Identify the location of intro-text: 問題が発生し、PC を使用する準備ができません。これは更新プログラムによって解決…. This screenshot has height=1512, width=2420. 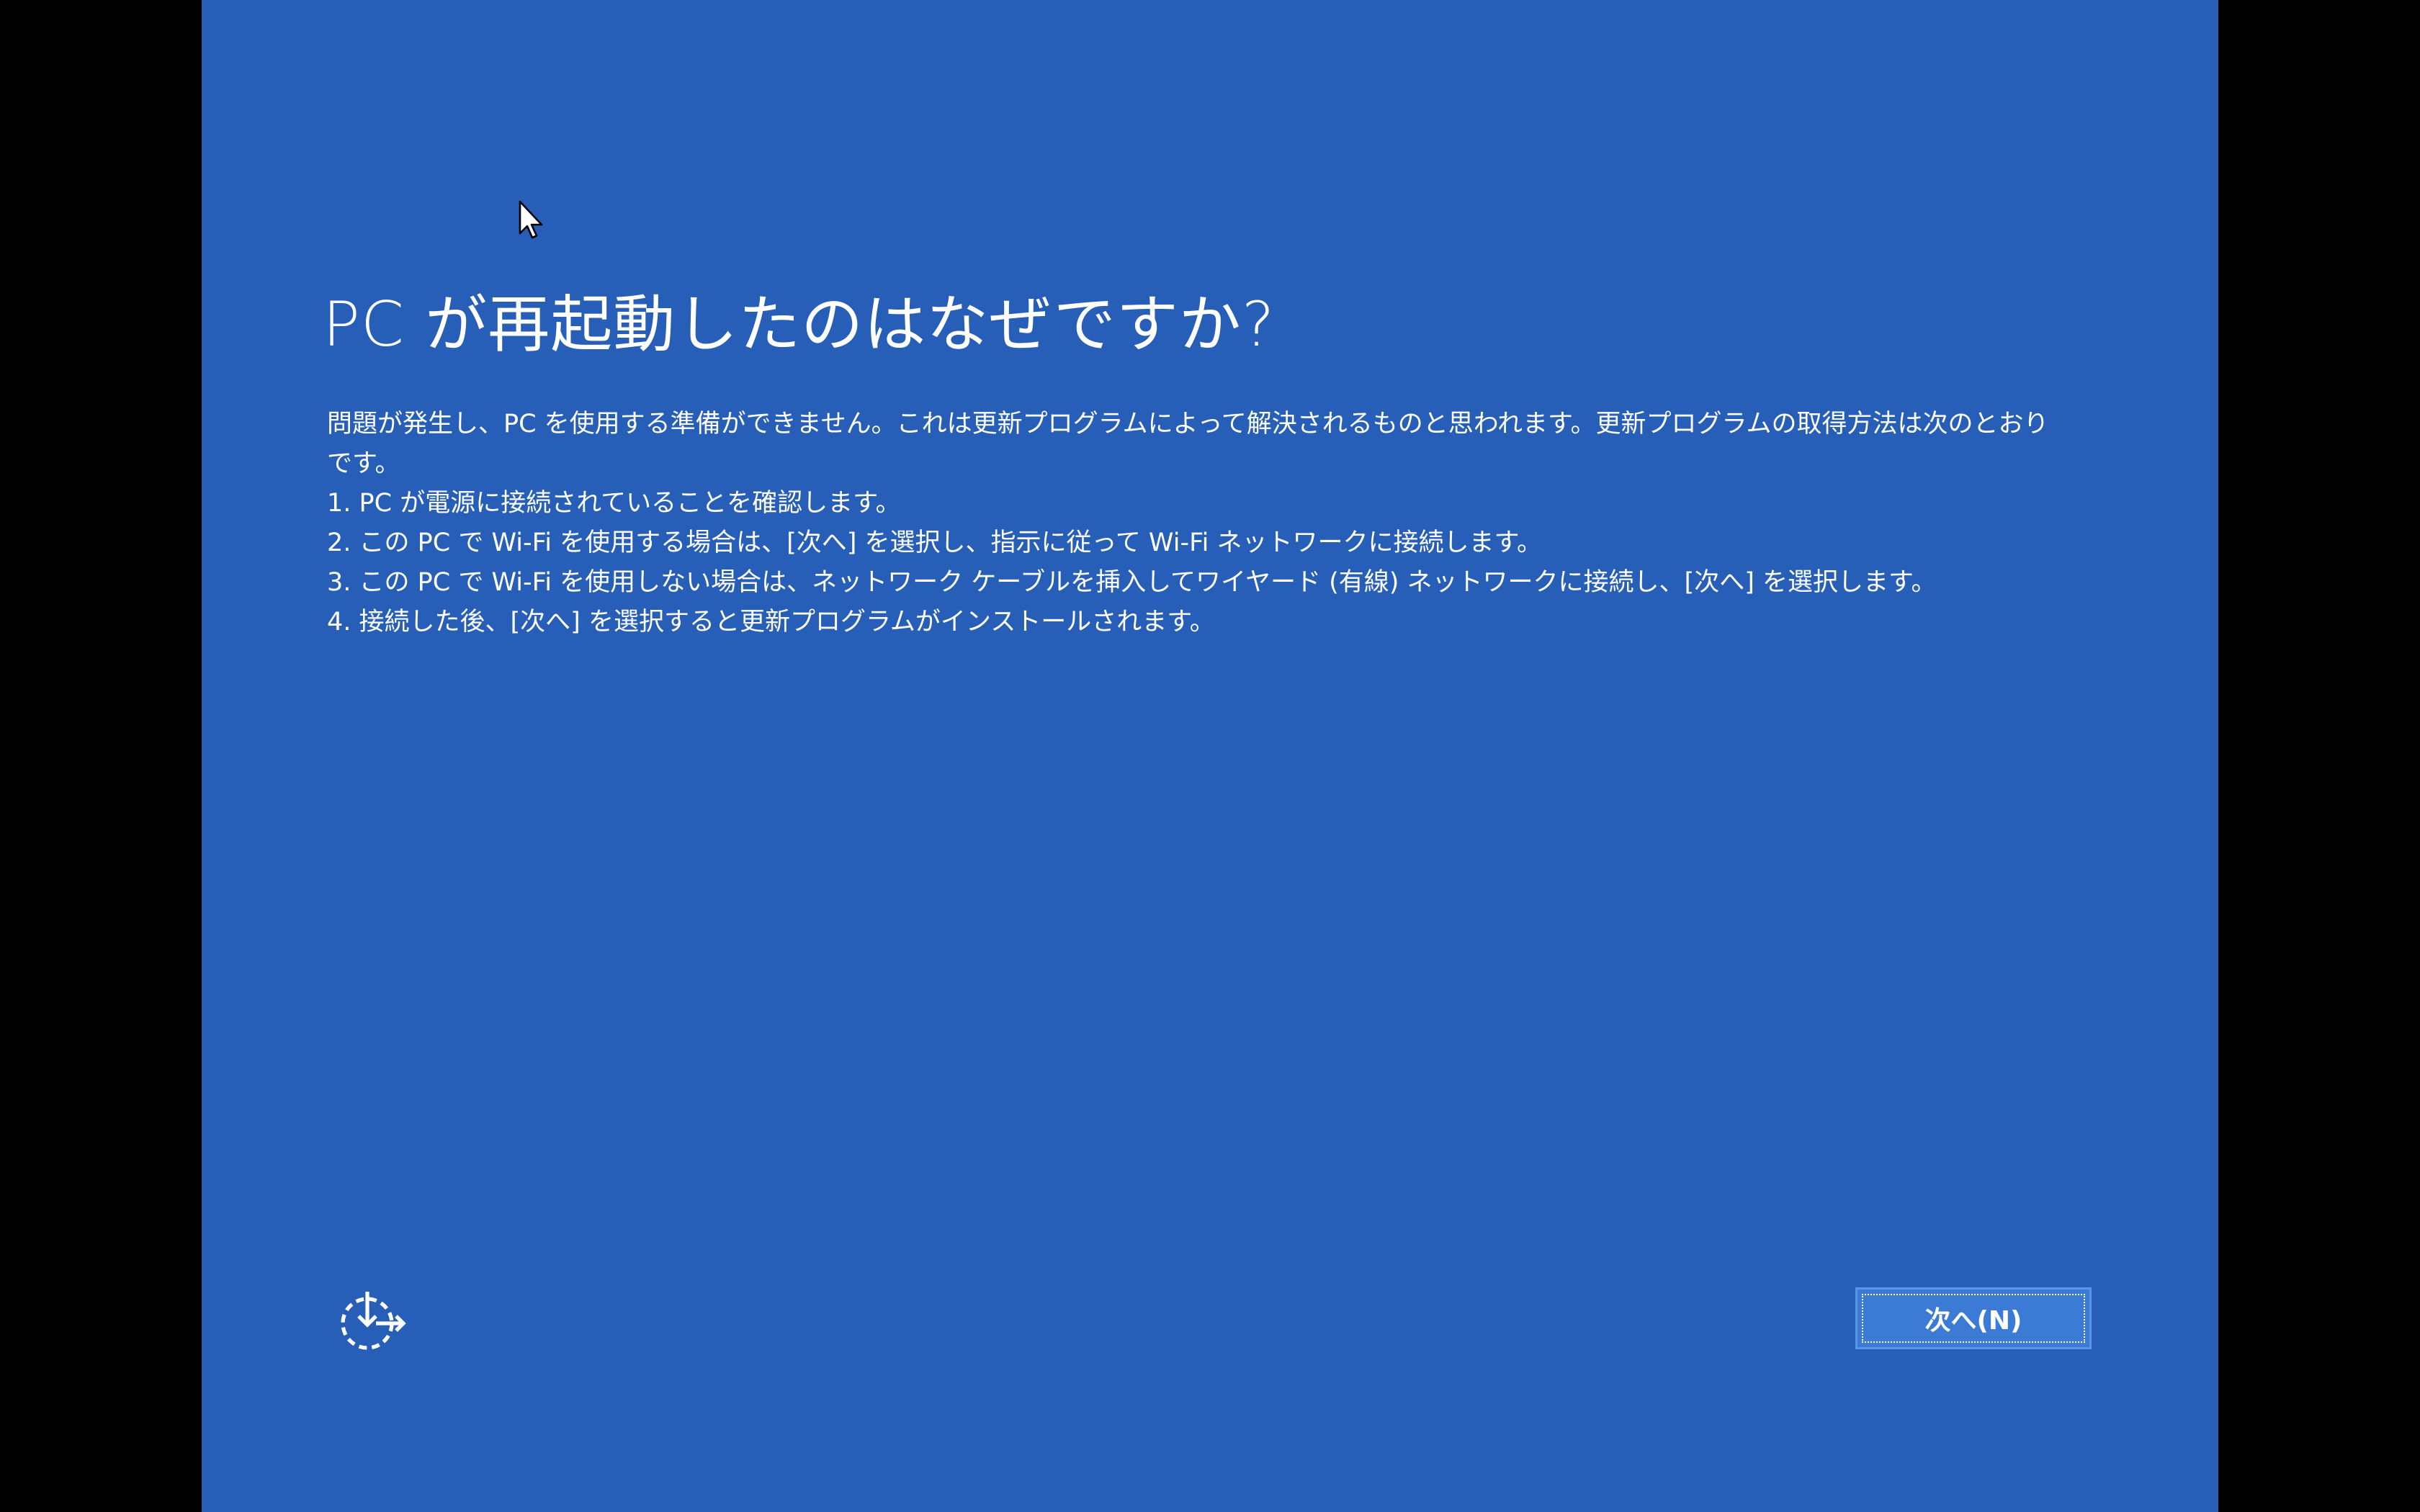
(1188, 444).